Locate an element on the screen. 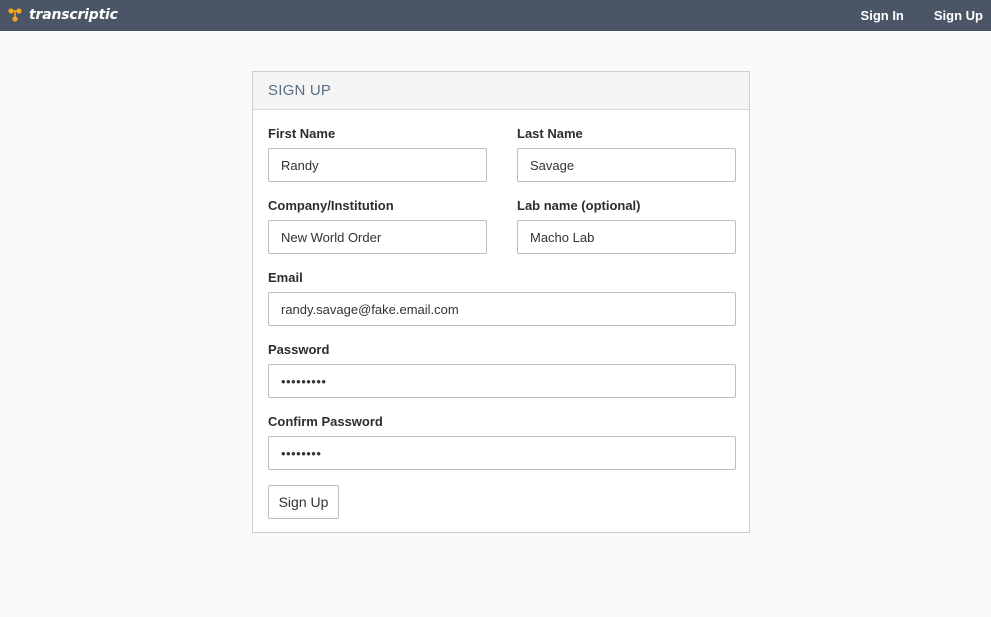 This screenshot has height=617, width=991. transcriptic-logo-icon is located at coordinates (15, 15).